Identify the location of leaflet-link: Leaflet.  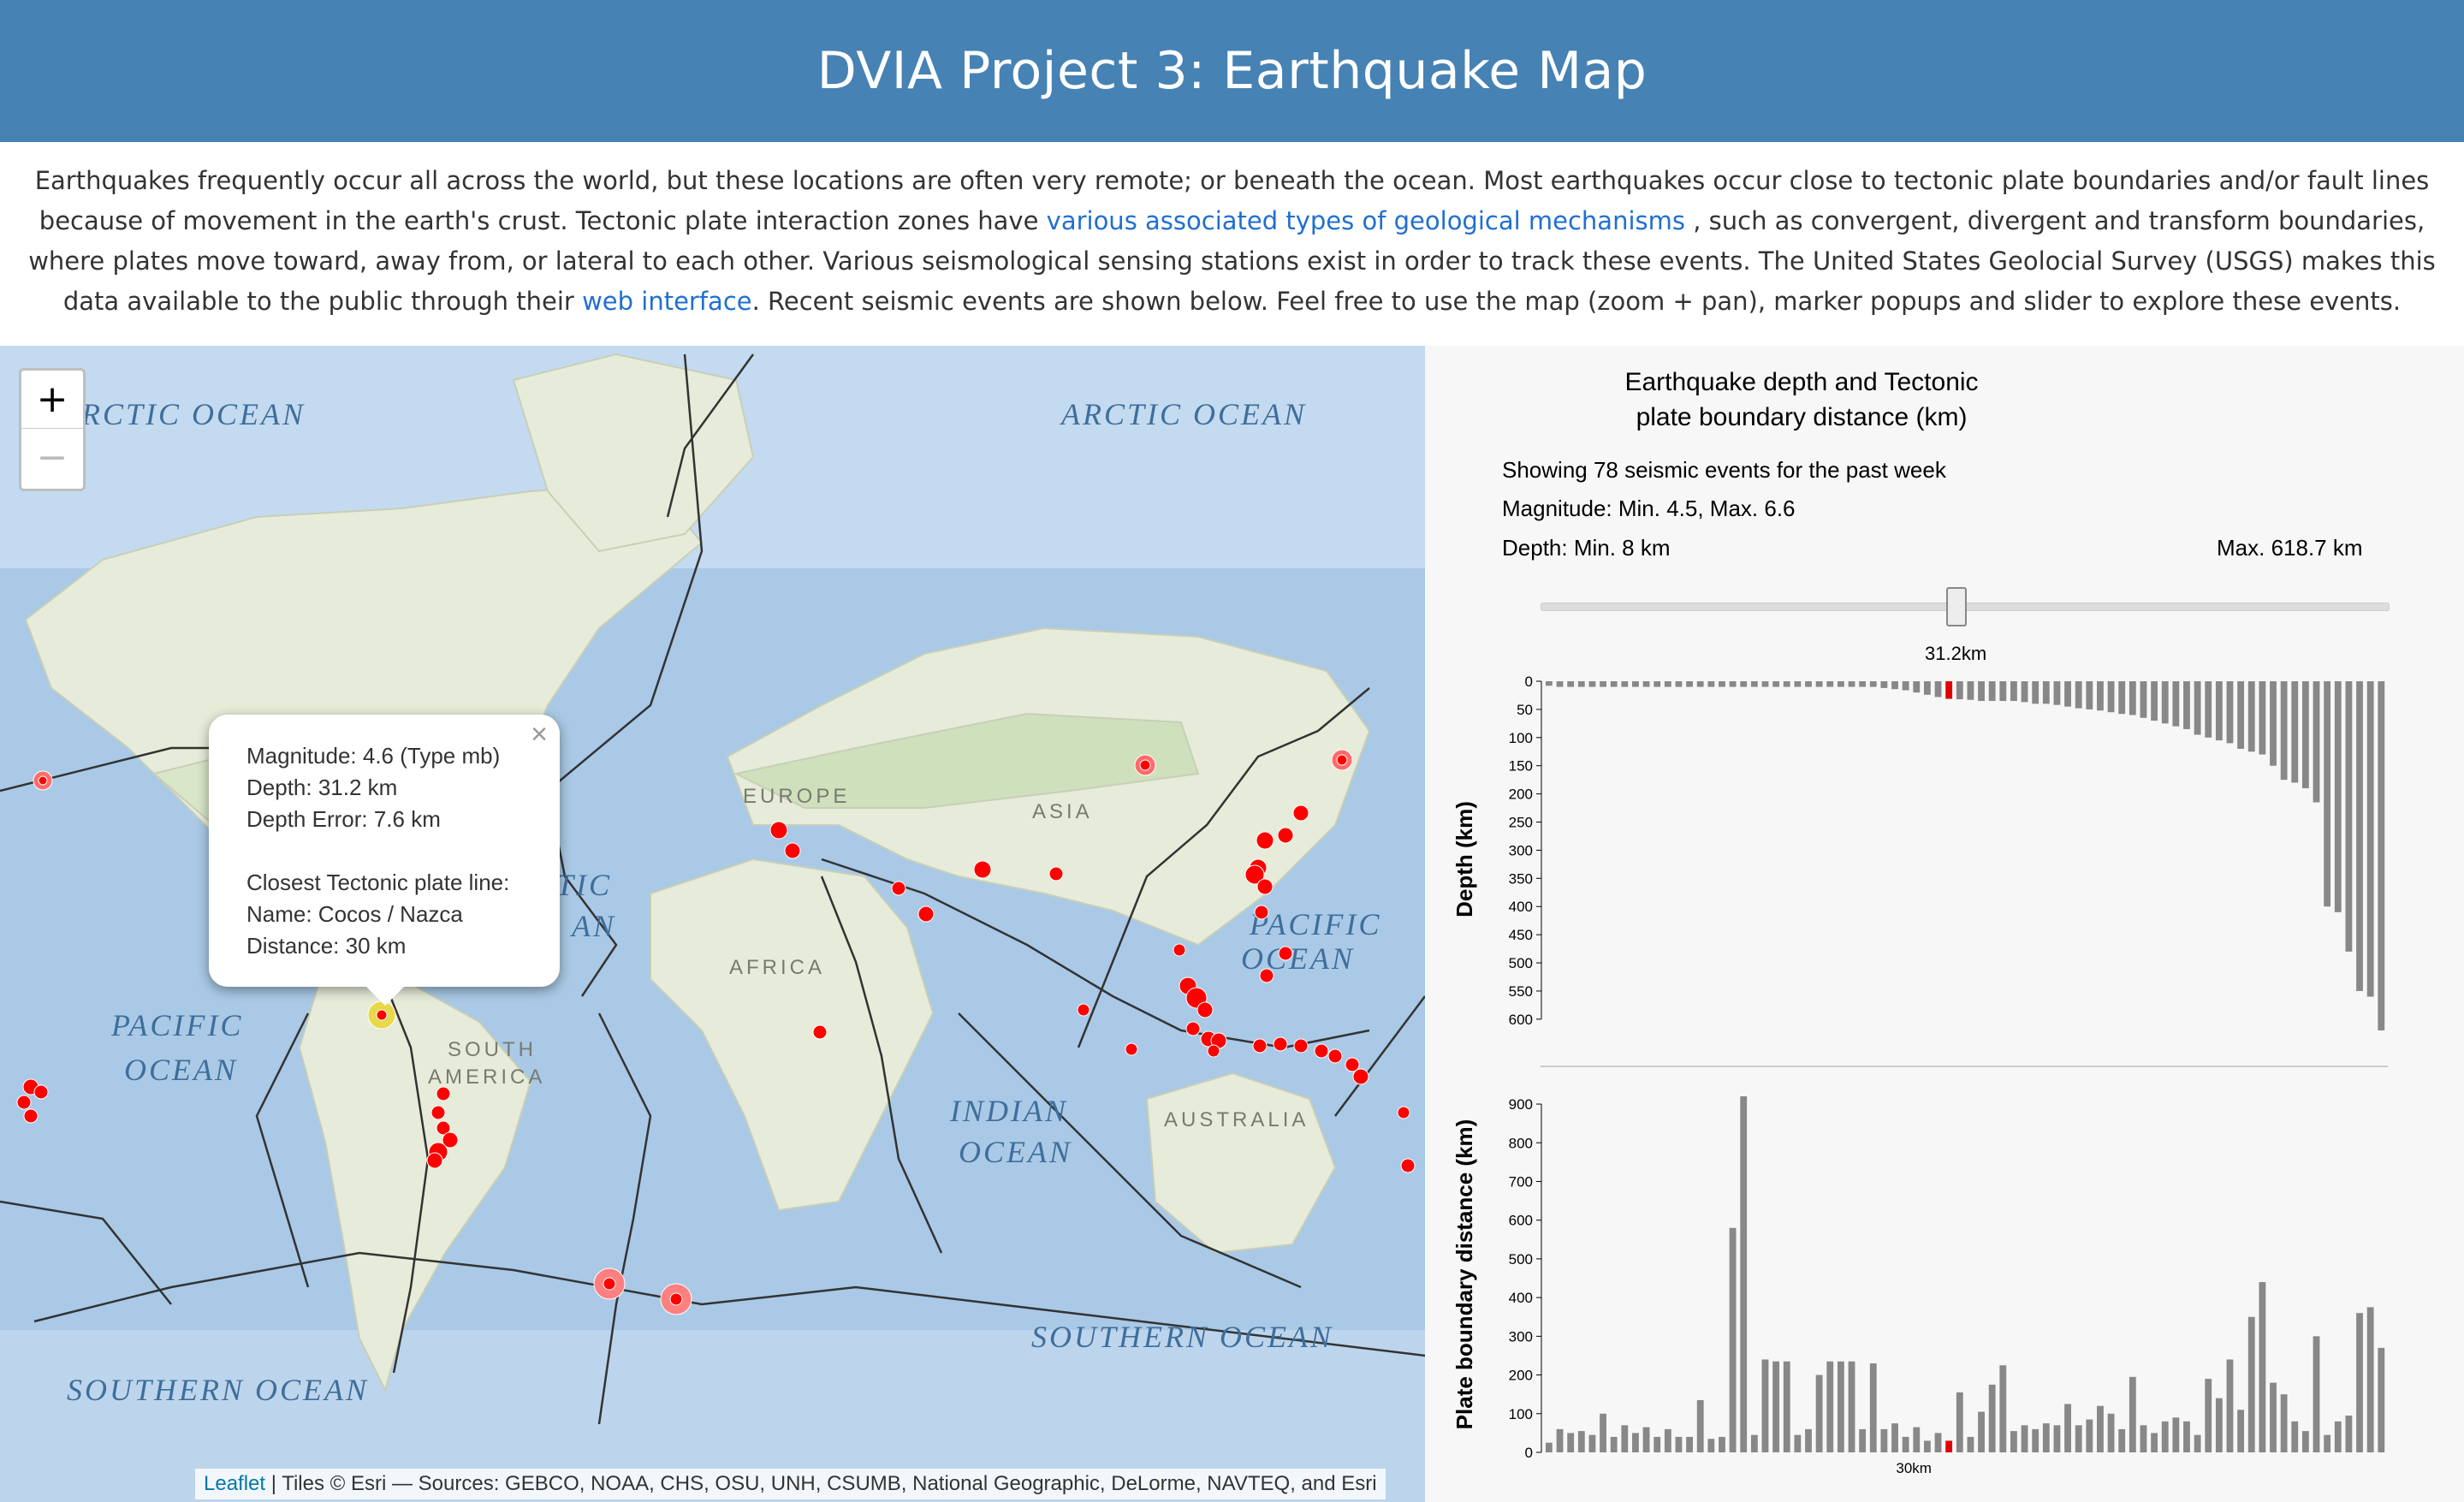
(234, 1483).